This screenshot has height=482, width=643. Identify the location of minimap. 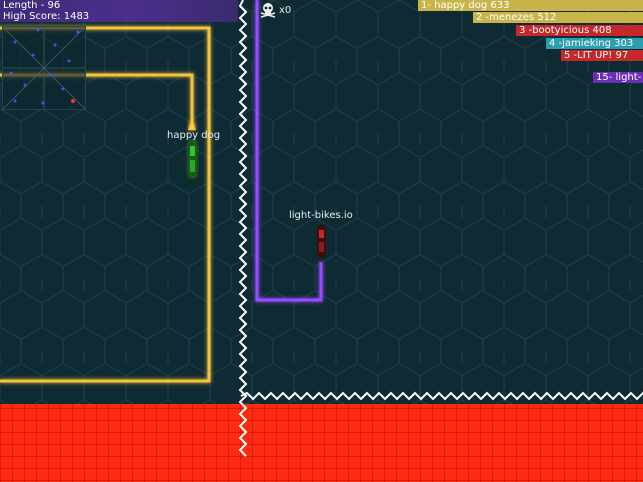
(44, 68).